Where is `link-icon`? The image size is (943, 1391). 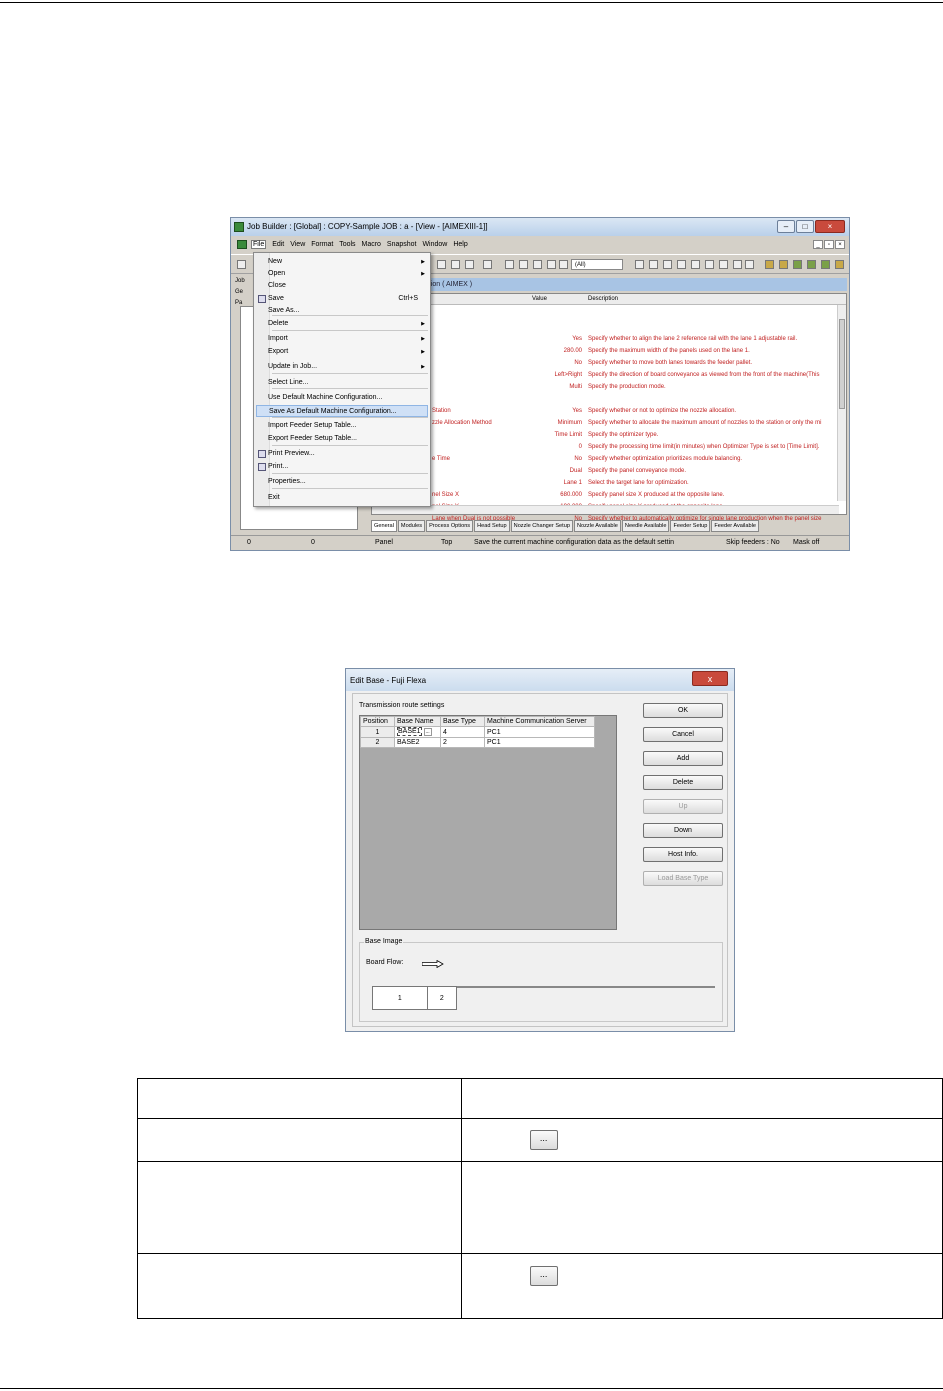 link-icon is located at coordinates (737, 264).